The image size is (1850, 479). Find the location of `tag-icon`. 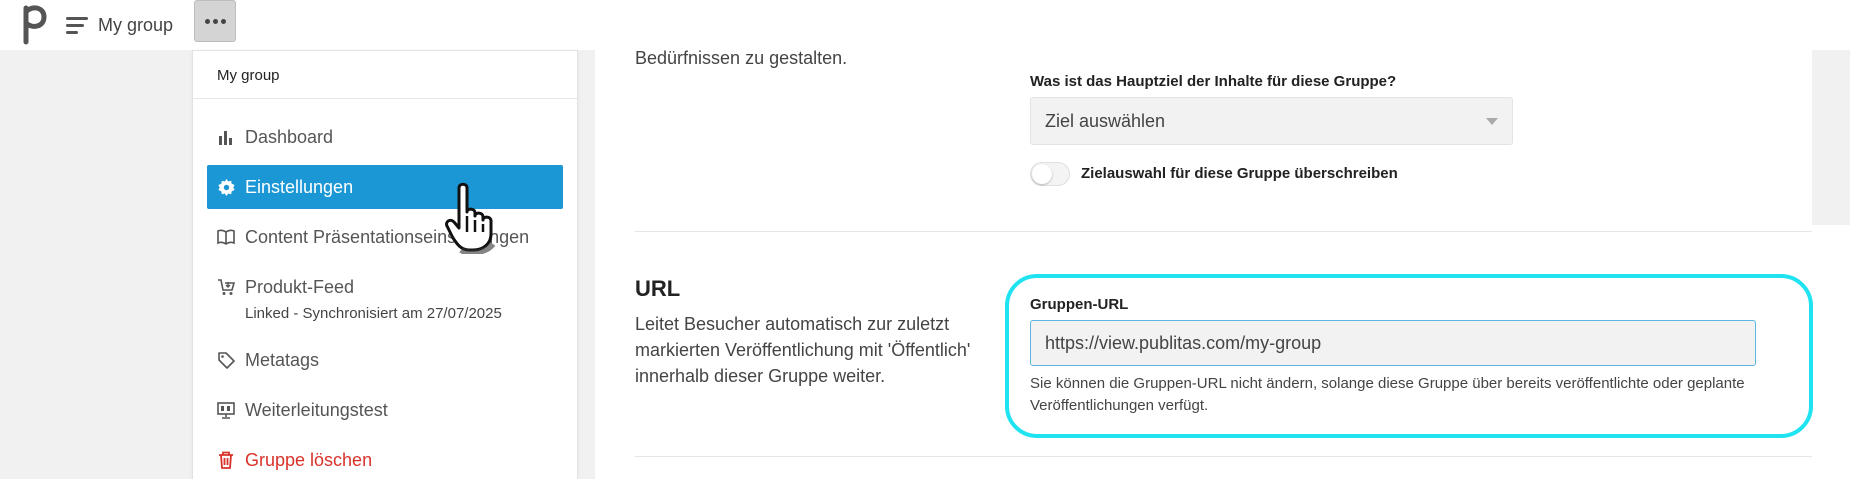

tag-icon is located at coordinates (226, 360).